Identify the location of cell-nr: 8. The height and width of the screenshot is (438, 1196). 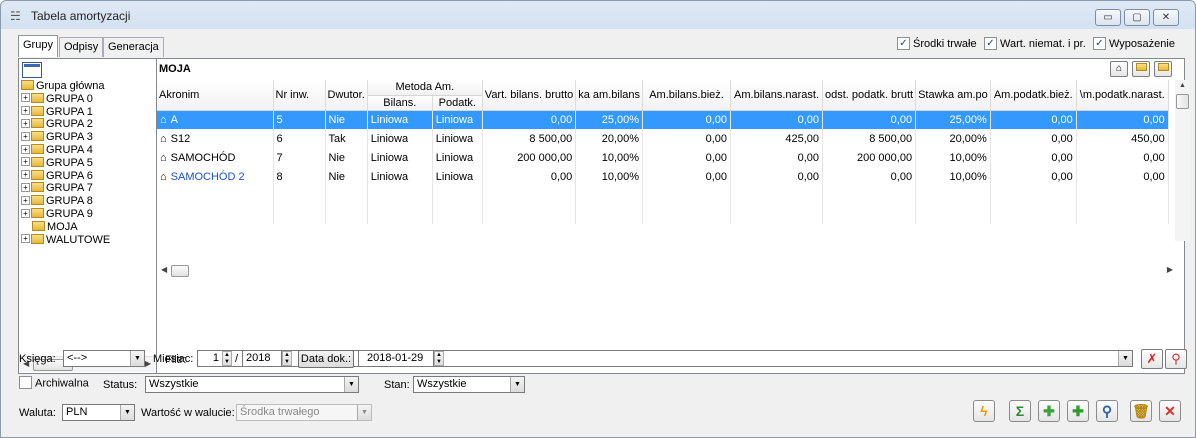
(299, 176).